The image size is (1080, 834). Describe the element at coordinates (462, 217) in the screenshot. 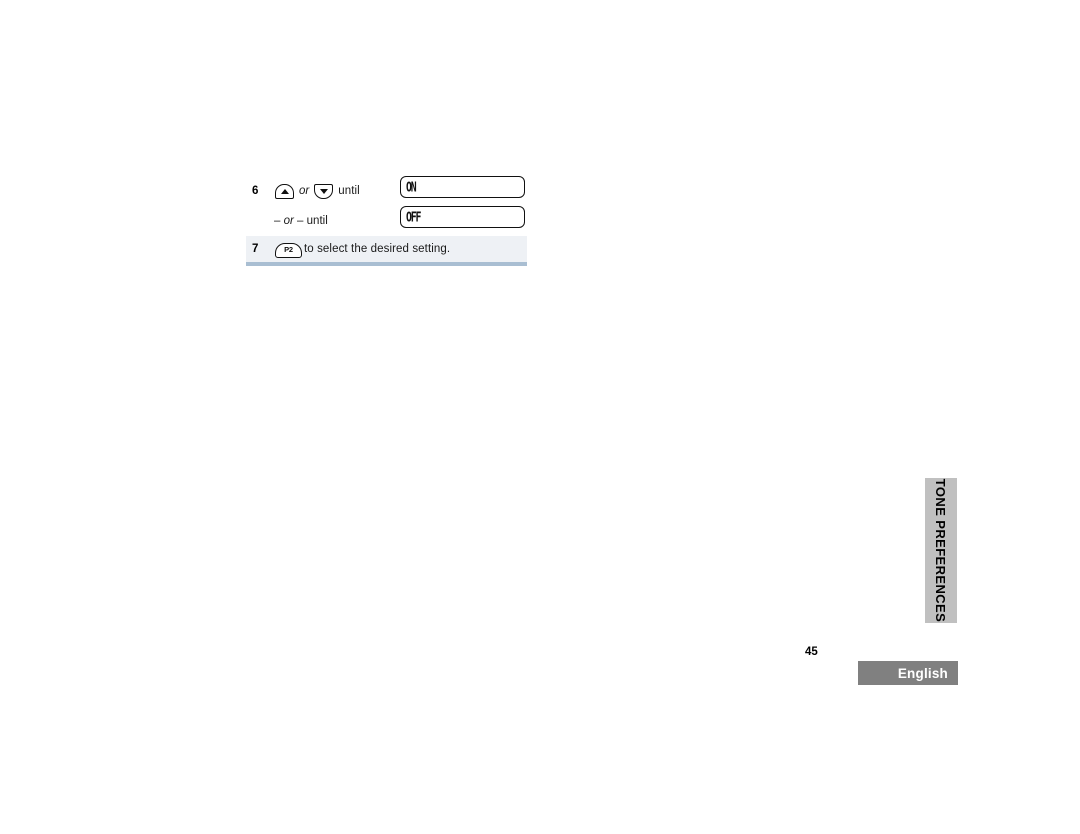

I see `lcd-display-off: OFF` at that location.